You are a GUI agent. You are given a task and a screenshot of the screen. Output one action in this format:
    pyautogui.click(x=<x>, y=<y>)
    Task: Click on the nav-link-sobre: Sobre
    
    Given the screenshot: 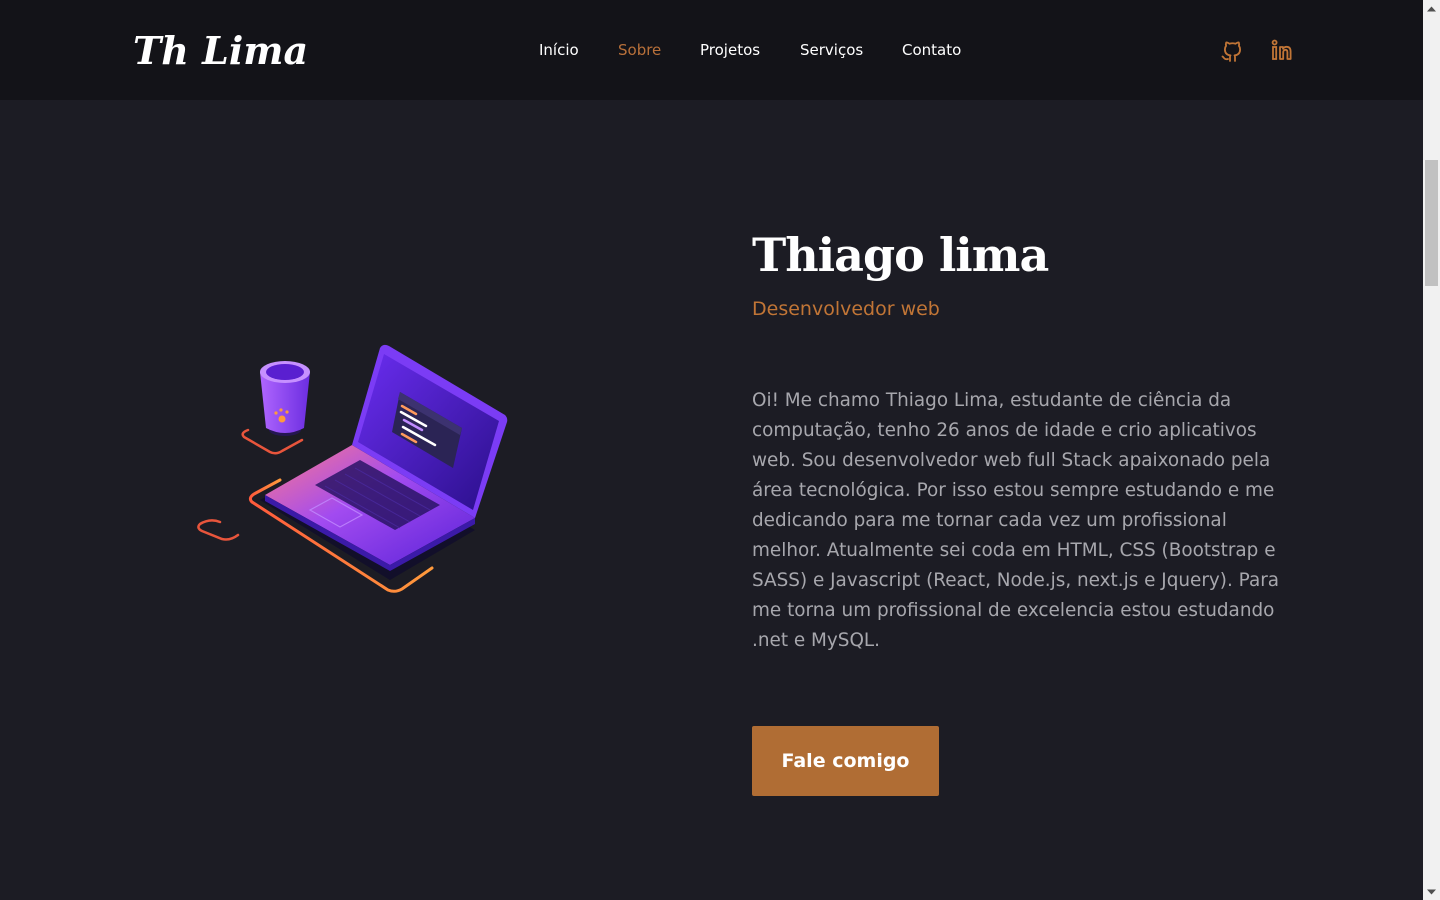 What is the action you would take?
    pyautogui.click(x=639, y=50)
    